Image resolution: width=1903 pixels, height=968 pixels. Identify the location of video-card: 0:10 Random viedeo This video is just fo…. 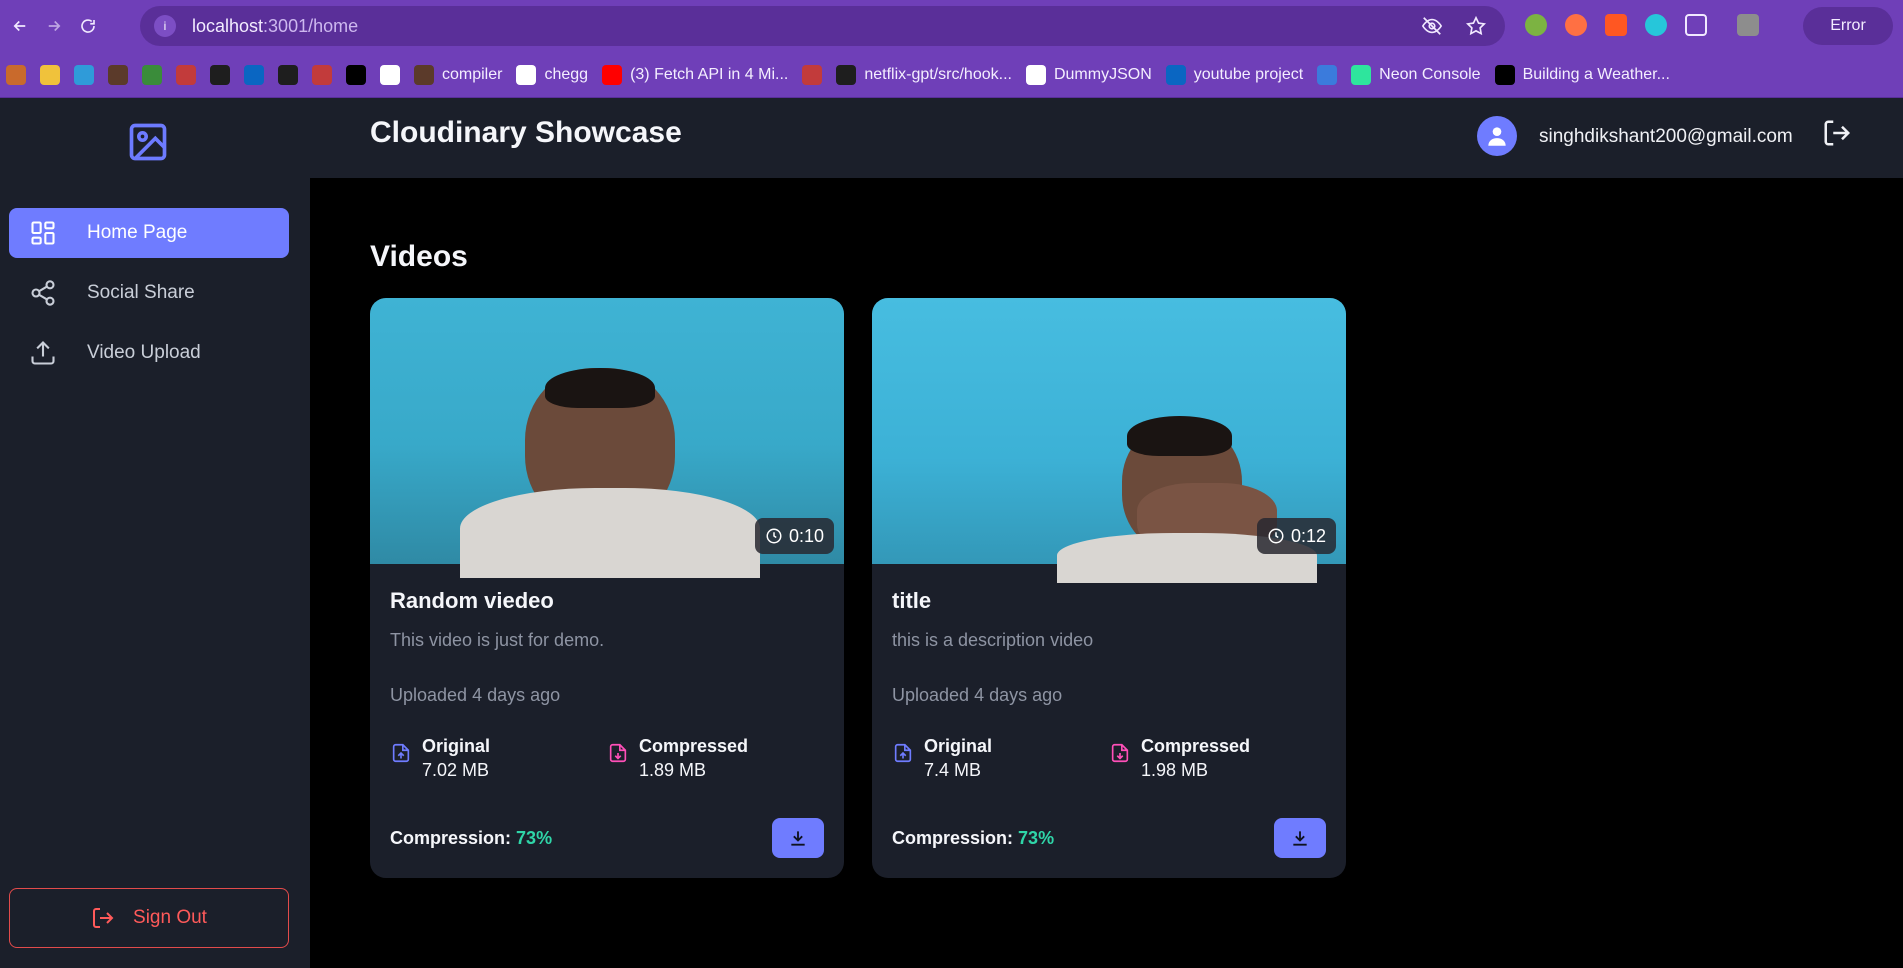
(607, 588).